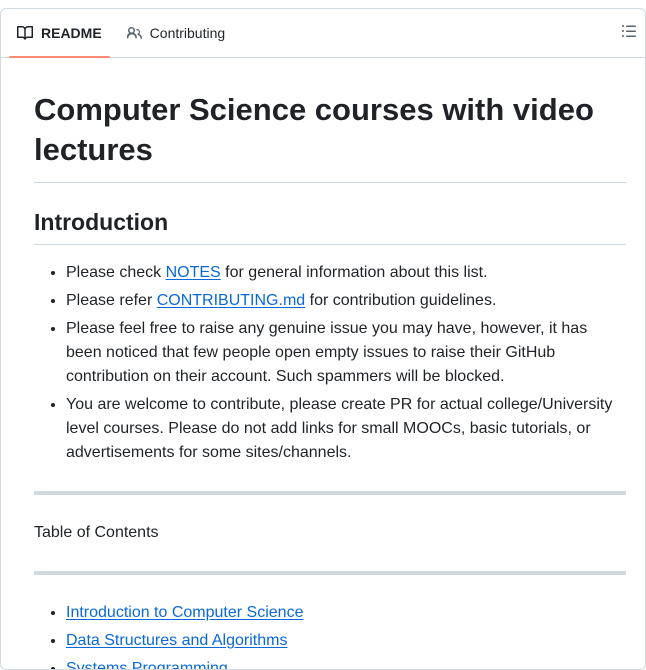 Image resolution: width=646 pixels, height=670 pixels. Describe the element at coordinates (147, 664) in the screenshot. I see `toc-link-systems: Systems Programming` at that location.